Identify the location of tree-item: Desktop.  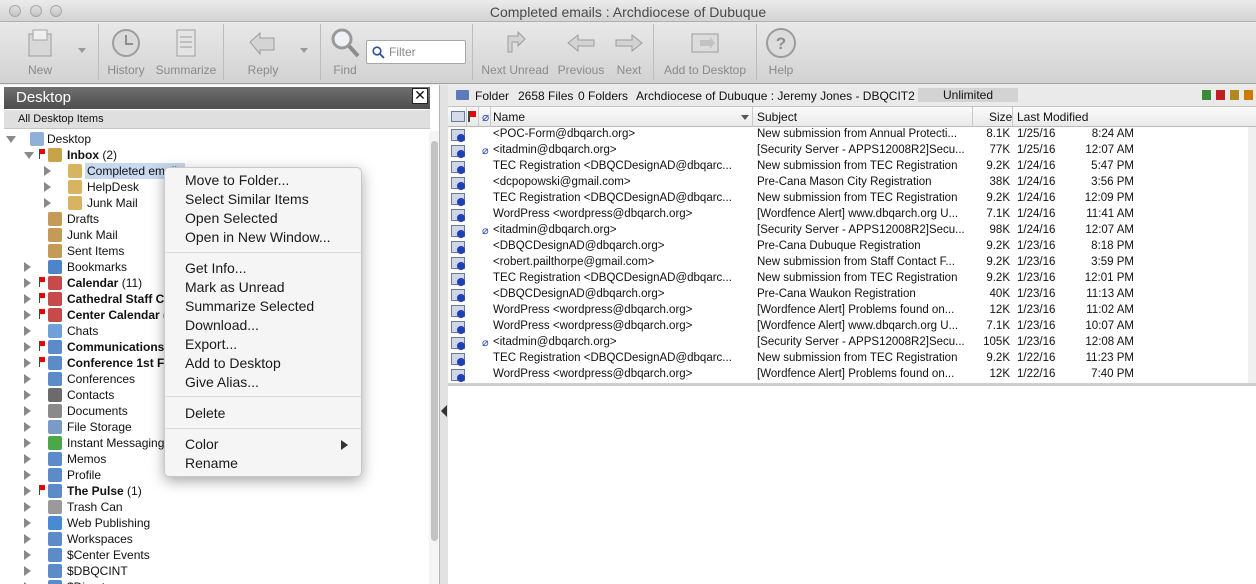
(214, 139).